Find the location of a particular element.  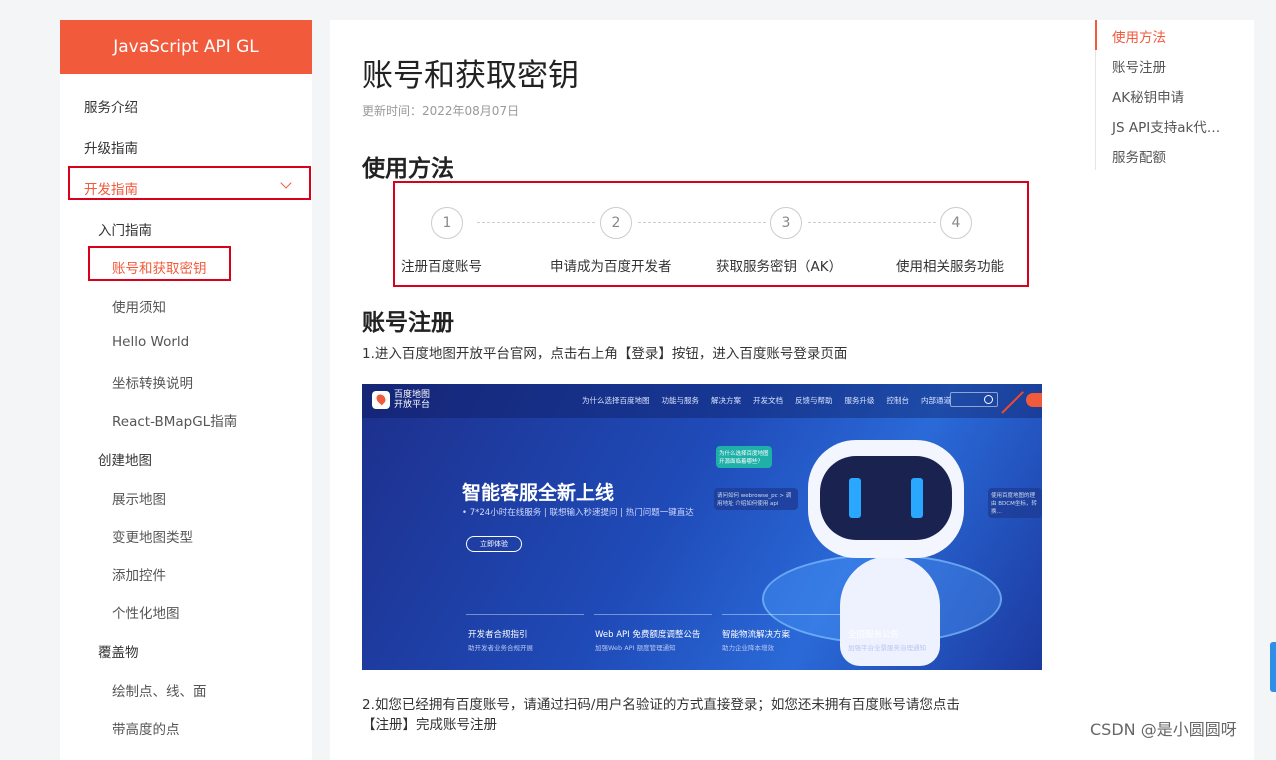

table-of-contents: 使用方法 账号注册 AK秘钥申请 JS API支持ak代… 服务配额 is located at coordinates (1175, 95).